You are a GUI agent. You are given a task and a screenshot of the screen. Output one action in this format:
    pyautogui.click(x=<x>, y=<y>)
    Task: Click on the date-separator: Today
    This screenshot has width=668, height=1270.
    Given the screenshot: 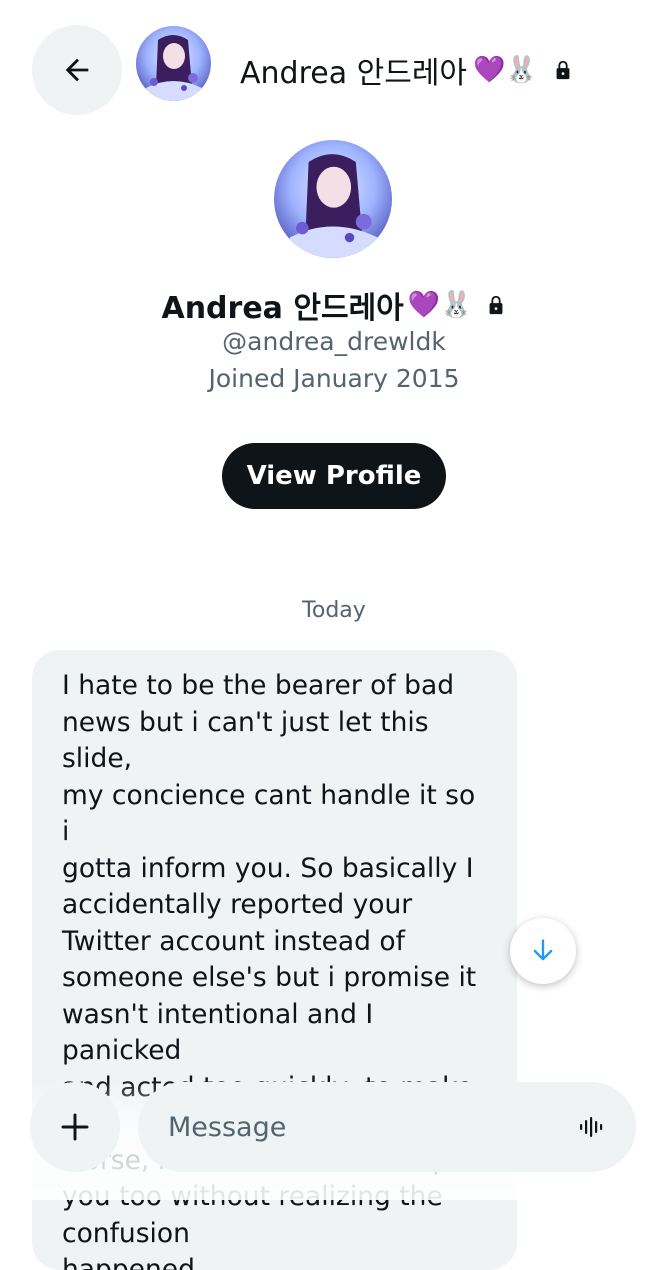 What is the action you would take?
    pyautogui.click(x=334, y=610)
    